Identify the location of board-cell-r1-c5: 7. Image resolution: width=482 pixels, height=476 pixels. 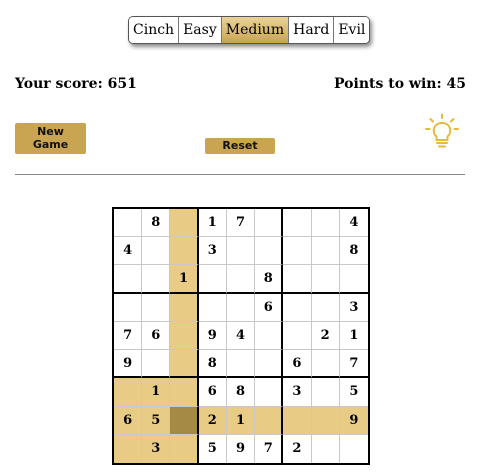
(241, 223).